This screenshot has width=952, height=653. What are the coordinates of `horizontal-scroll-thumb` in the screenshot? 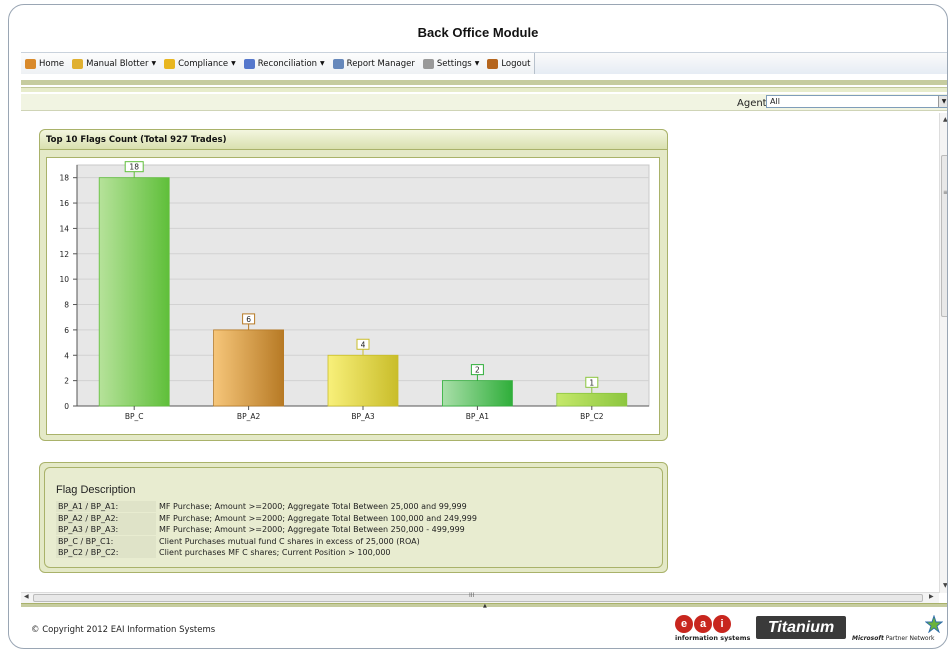 It's located at (478, 598).